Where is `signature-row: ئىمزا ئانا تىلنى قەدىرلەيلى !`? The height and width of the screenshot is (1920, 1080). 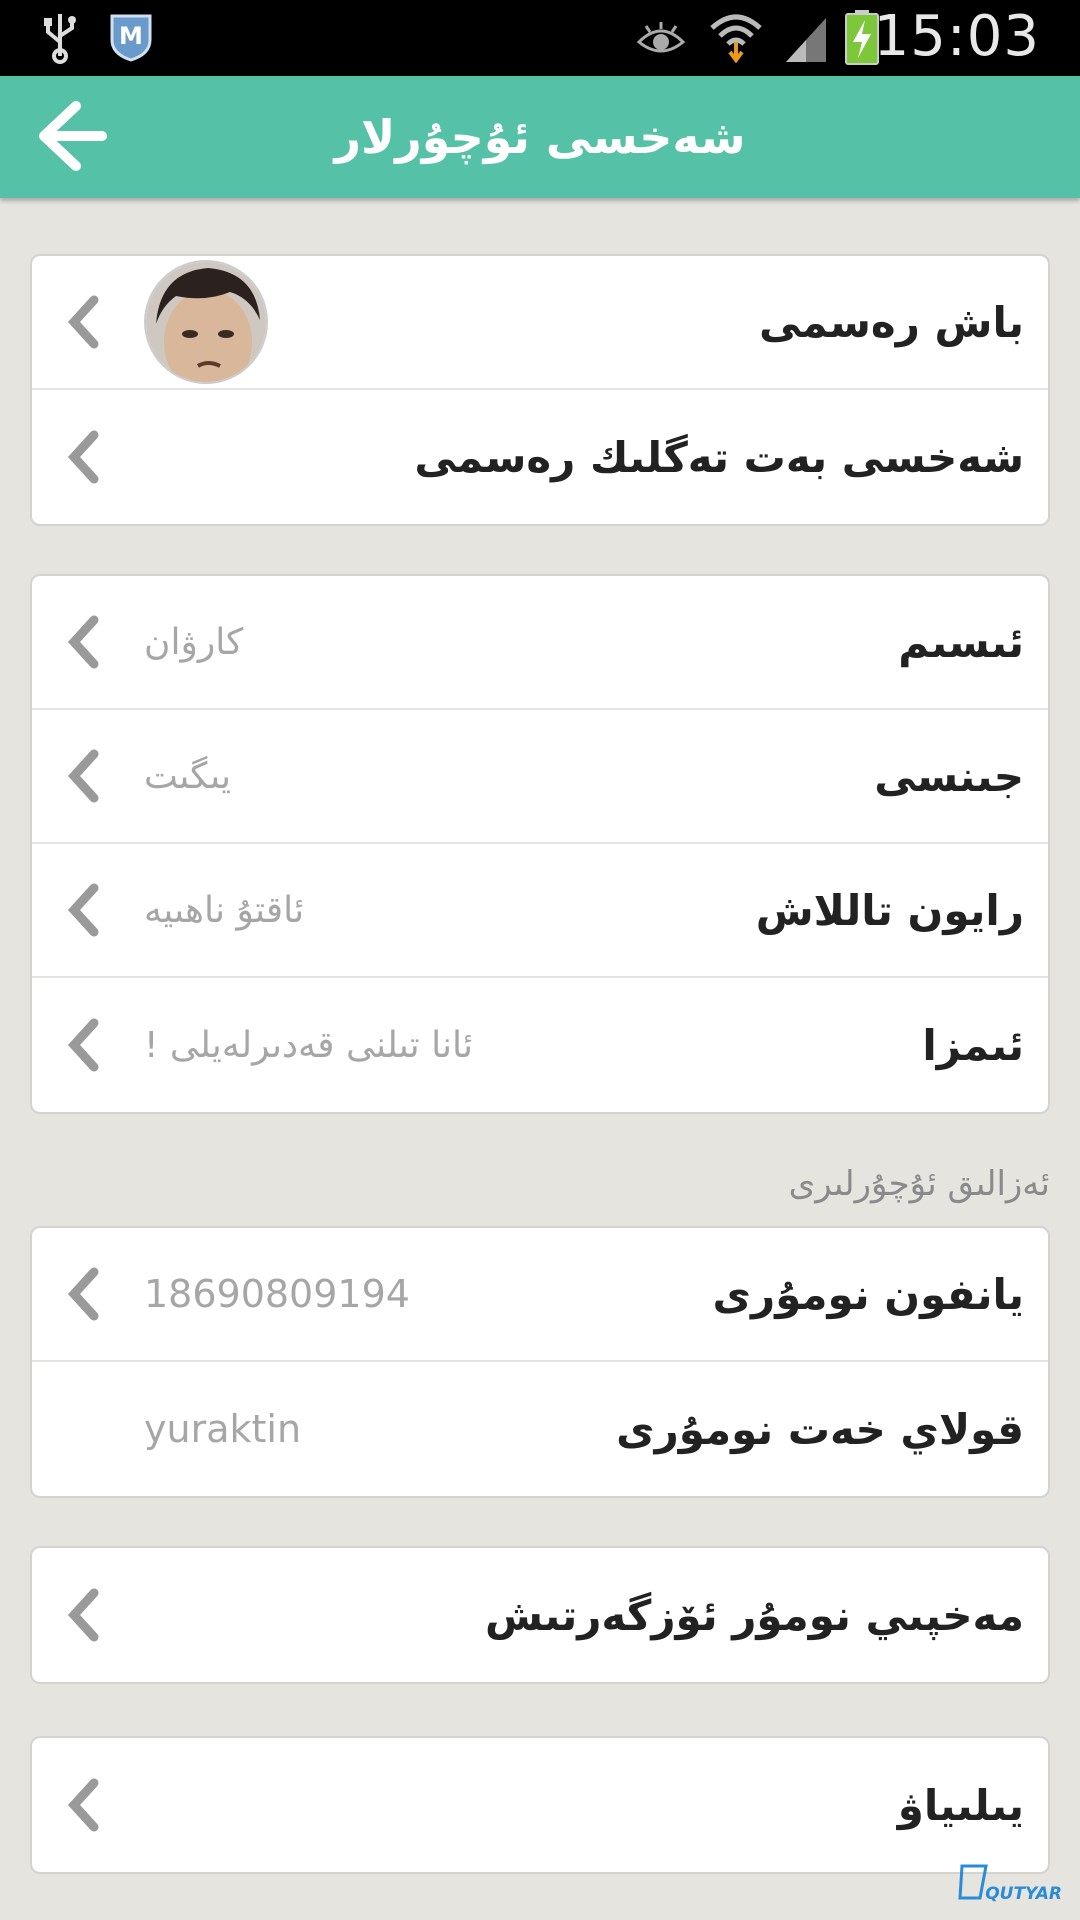 signature-row: ئىمزا ئانا تىلنى قەدىرلەيلى ! is located at coordinates (540, 1045).